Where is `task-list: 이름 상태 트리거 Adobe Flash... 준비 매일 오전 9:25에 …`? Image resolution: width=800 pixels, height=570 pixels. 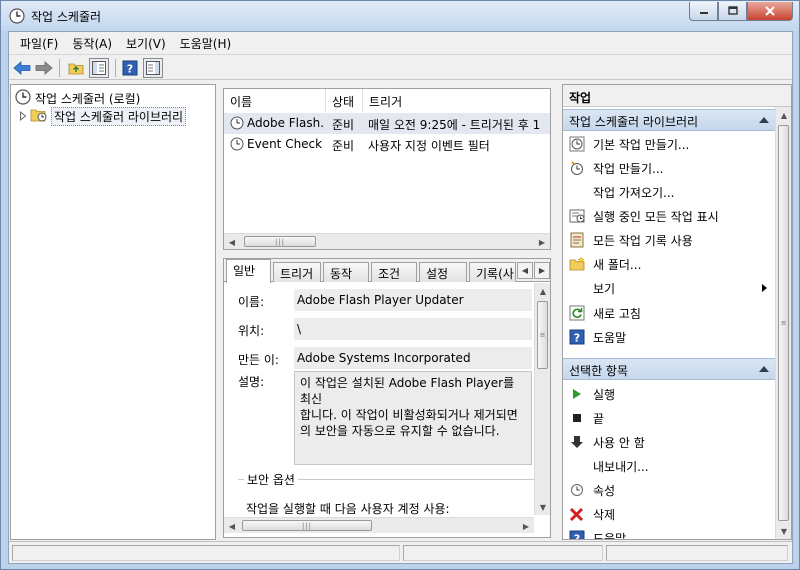 task-list: 이름 상태 트리거 Adobe Flash... 준비 매일 오전 9:25에 … is located at coordinates (387, 169).